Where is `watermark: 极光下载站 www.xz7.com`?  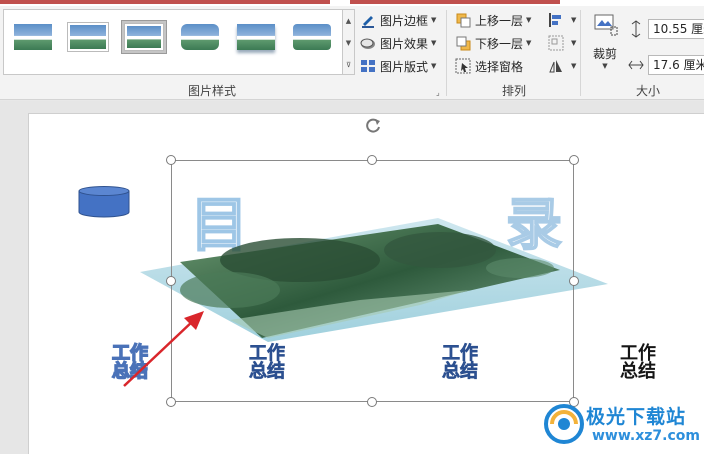
watermark: 极光下载站 www.xz7.com is located at coordinates (622, 425).